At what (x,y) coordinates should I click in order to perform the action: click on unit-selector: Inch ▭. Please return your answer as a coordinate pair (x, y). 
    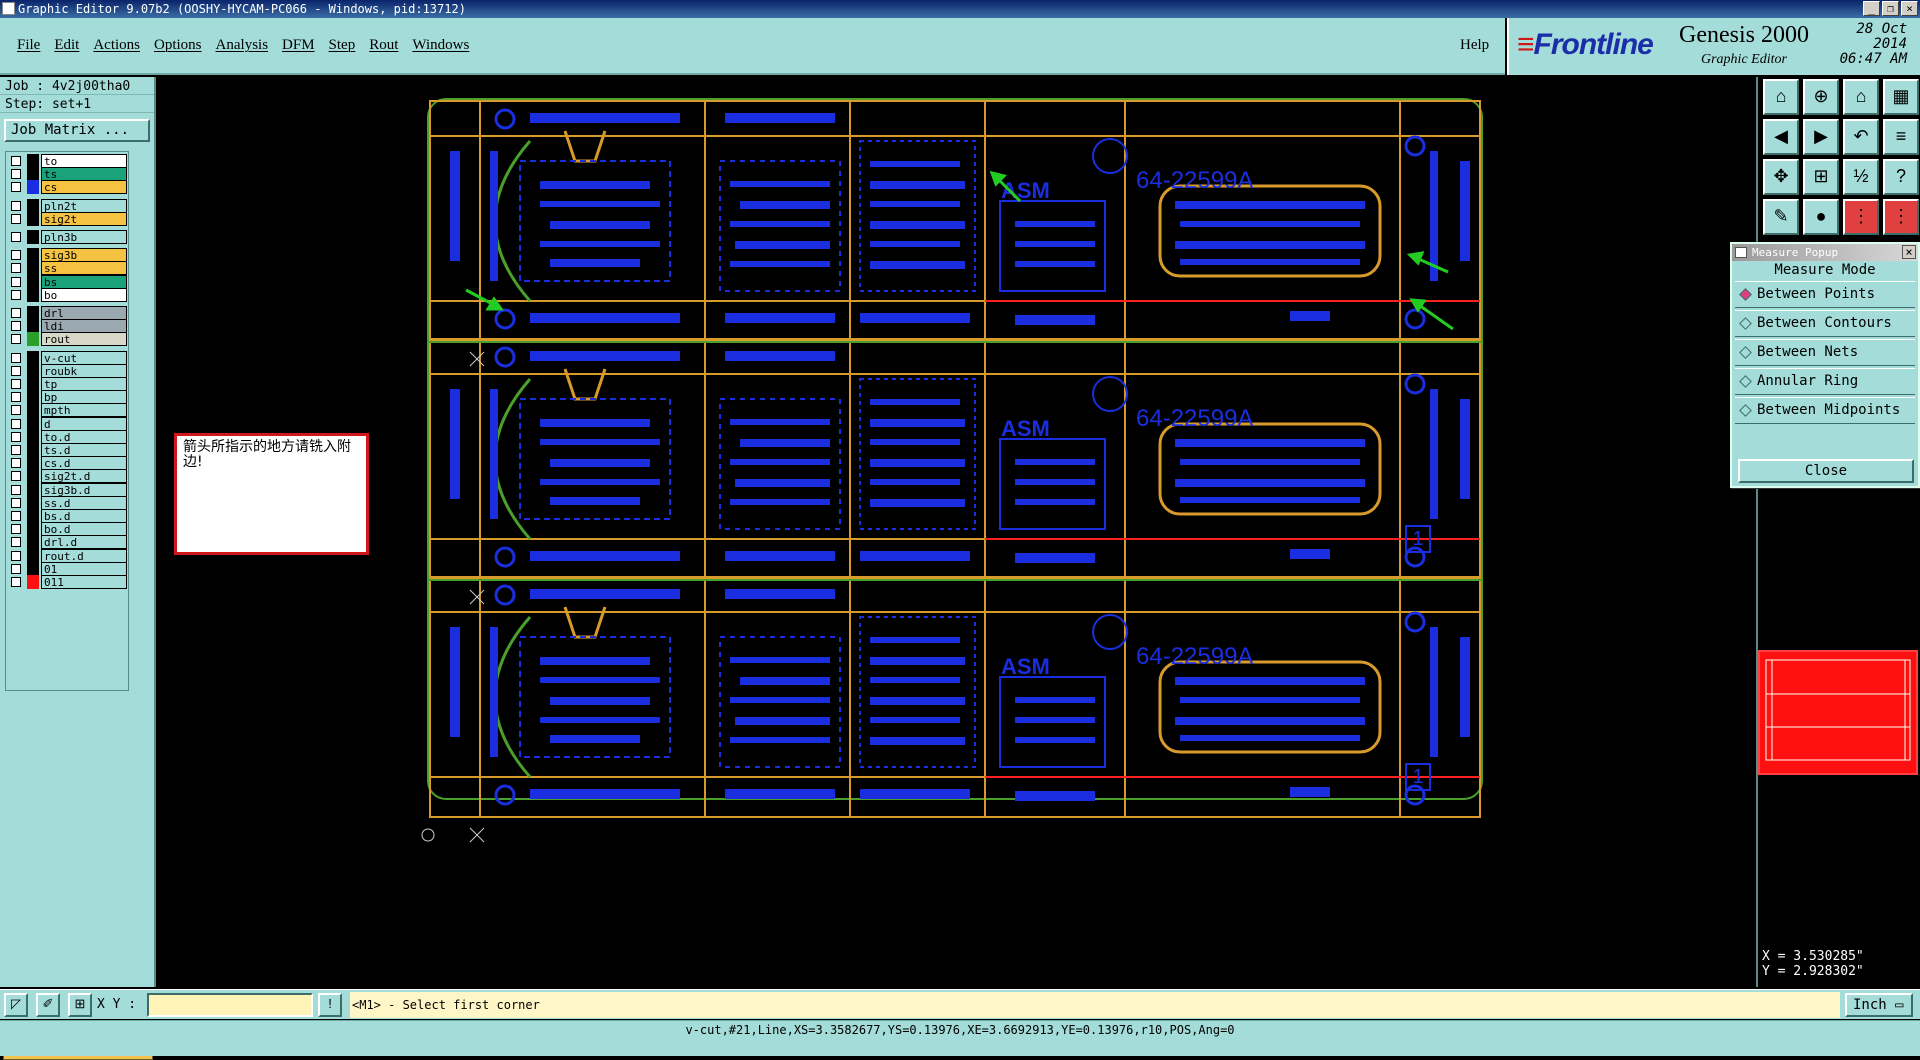
    Looking at the image, I should click on (1879, 1005).